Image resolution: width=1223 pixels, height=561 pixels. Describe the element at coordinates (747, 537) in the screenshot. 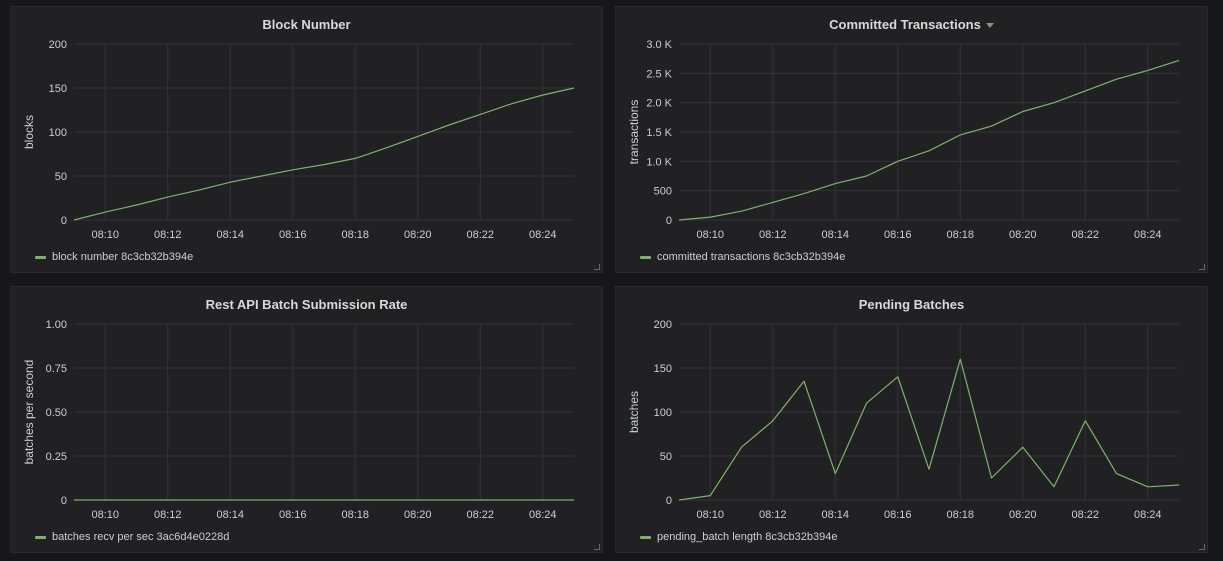

I see `legend-label: pending_batch length 8c3cb32b394e` at that location.